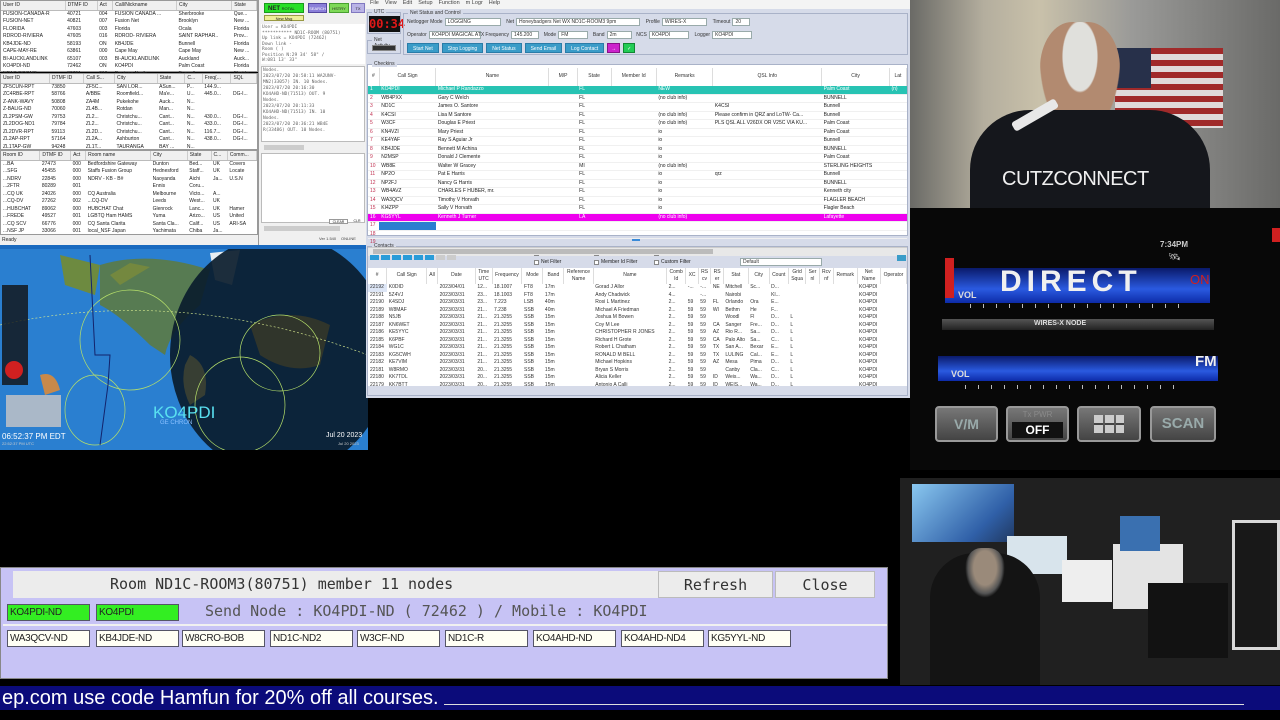 The height and width of the screenshot is (720, 1280). Describe the element at coordinates (898, 77) in the screenshot. I see `checkin-column-header: Lat` at that location.